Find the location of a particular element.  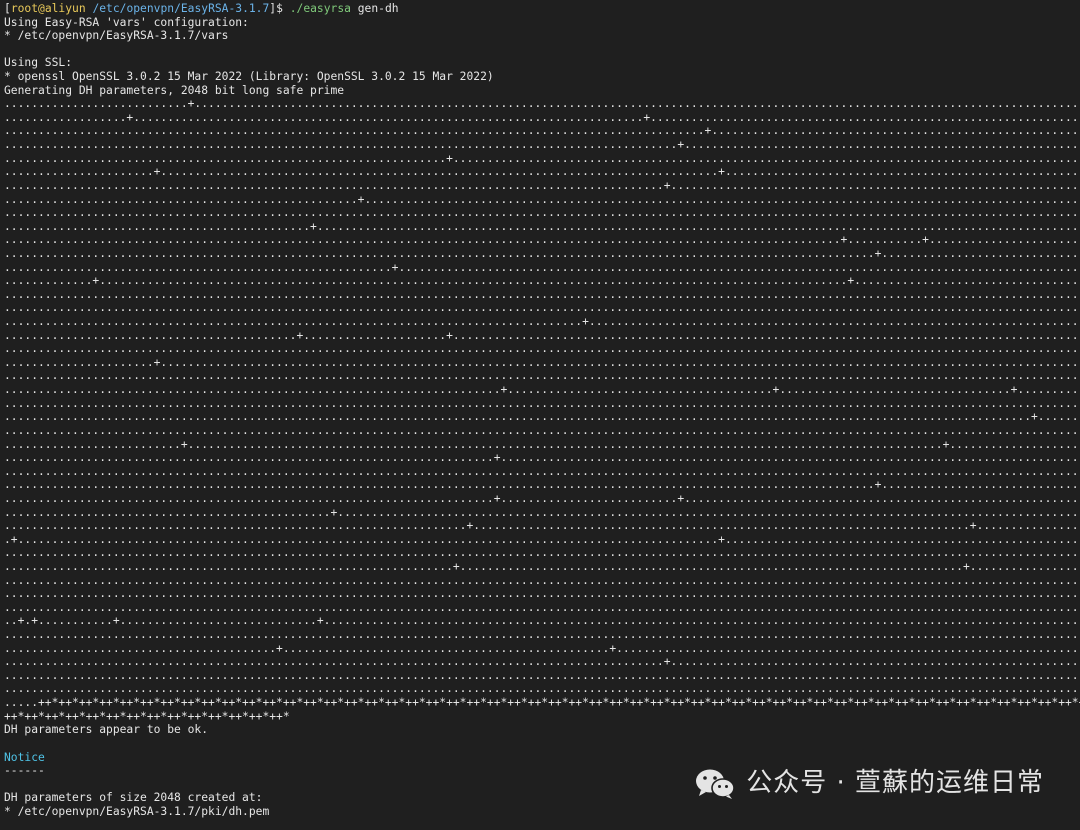

watermark: 公众号 · 萱蘇的运维日常 is located at coordinates (860, 784).